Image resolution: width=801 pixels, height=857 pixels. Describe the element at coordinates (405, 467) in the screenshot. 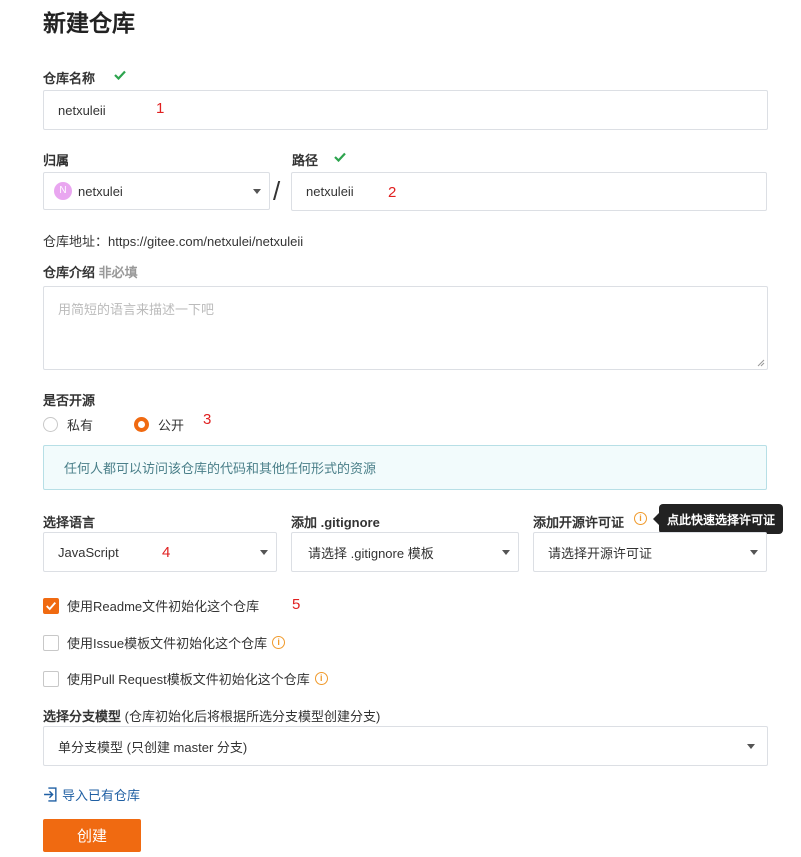

I see `visibility-notice: 任何人都可以访问该仓库的代码和其他任何形式的资源` at that location.